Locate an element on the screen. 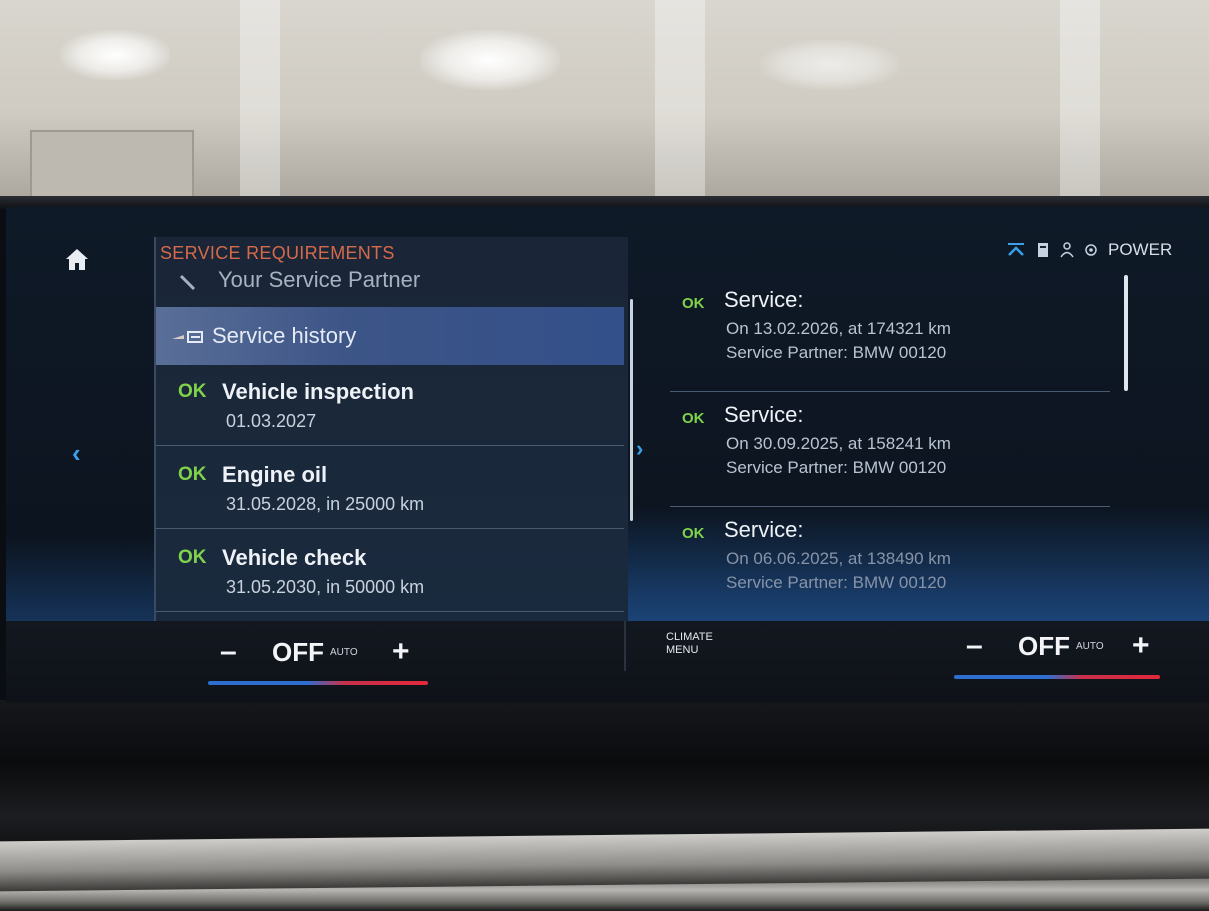 This screenshot has width=1209, height=911. eco-icon is located at coordinates (1091, 250).